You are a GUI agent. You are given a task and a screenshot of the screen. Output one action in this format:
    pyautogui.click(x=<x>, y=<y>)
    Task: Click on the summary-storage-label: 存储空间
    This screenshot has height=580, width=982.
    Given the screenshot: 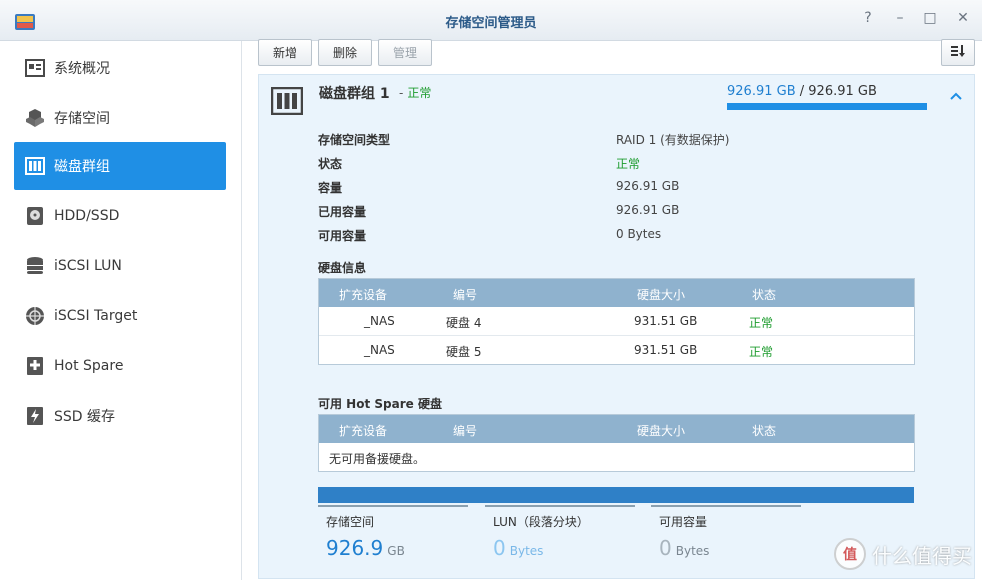 What is the action you would take?
    pyautogui.click(x=350, y=522)
    